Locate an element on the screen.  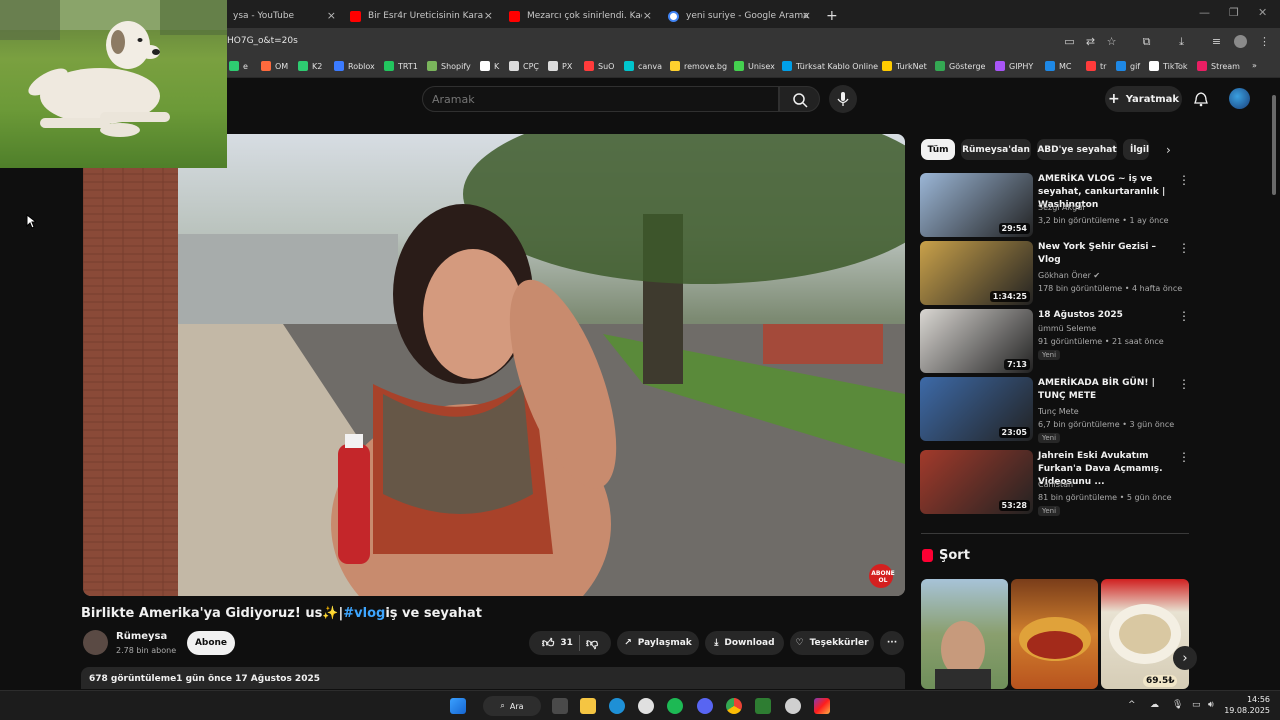
channel-name: Gökhan Öner ✔ is located at coordinates (1069, 275).